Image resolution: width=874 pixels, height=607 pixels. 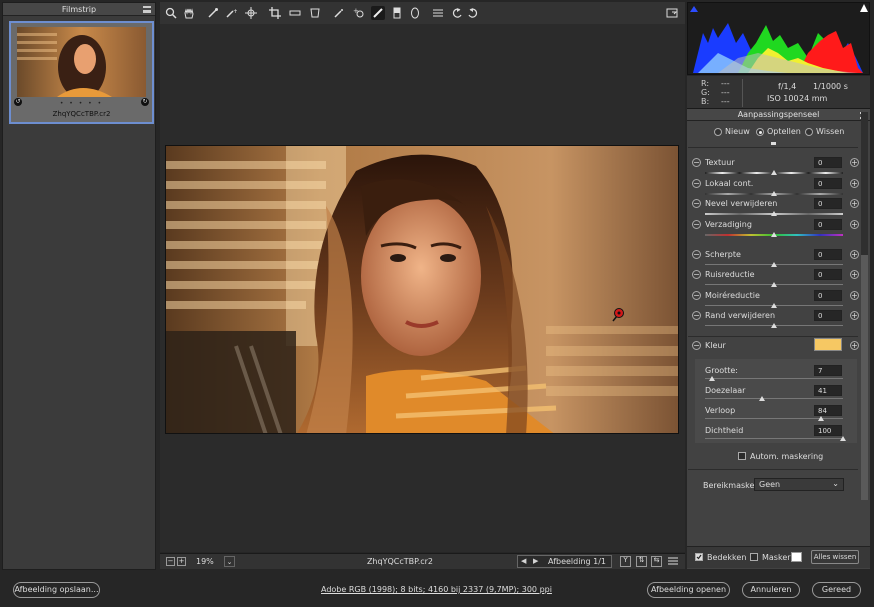 I want to click on b-value: ---, so click(x=725, y=101).